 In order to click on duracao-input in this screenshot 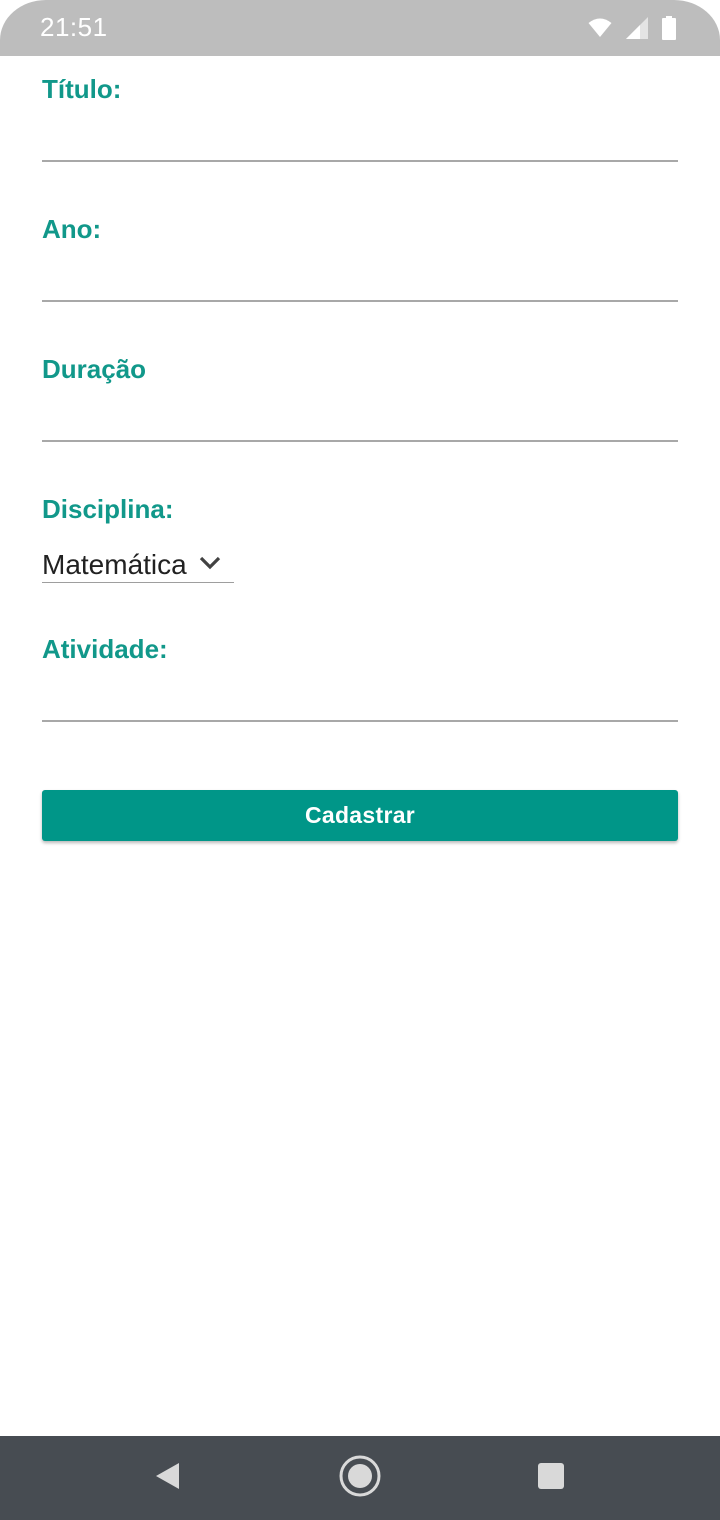, I will do `click(360, 422)`.